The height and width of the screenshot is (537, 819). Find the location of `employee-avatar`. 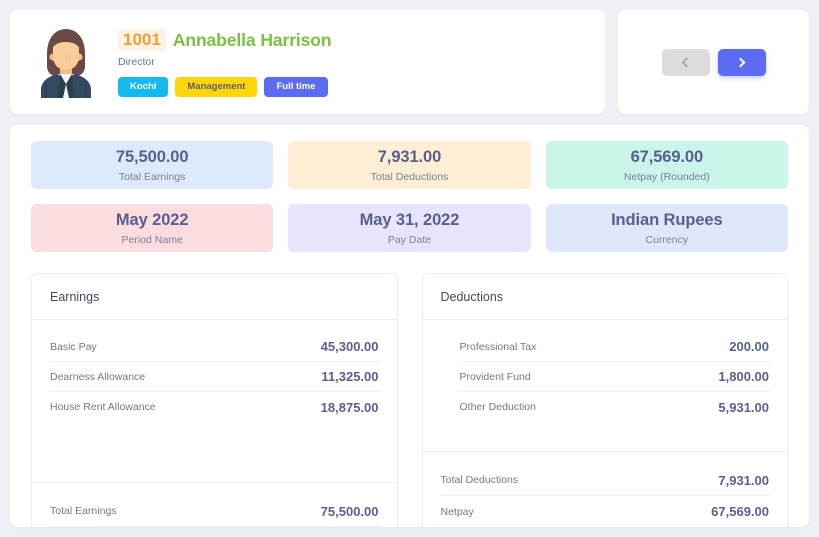

employee-avatar is located at coordinates (66, 62).